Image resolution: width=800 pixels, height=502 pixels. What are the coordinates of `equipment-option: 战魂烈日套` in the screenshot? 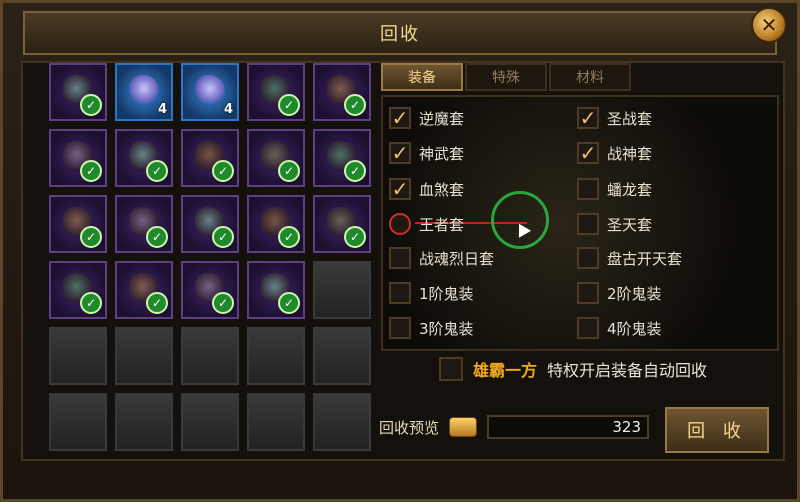 It's located at (441, 258).